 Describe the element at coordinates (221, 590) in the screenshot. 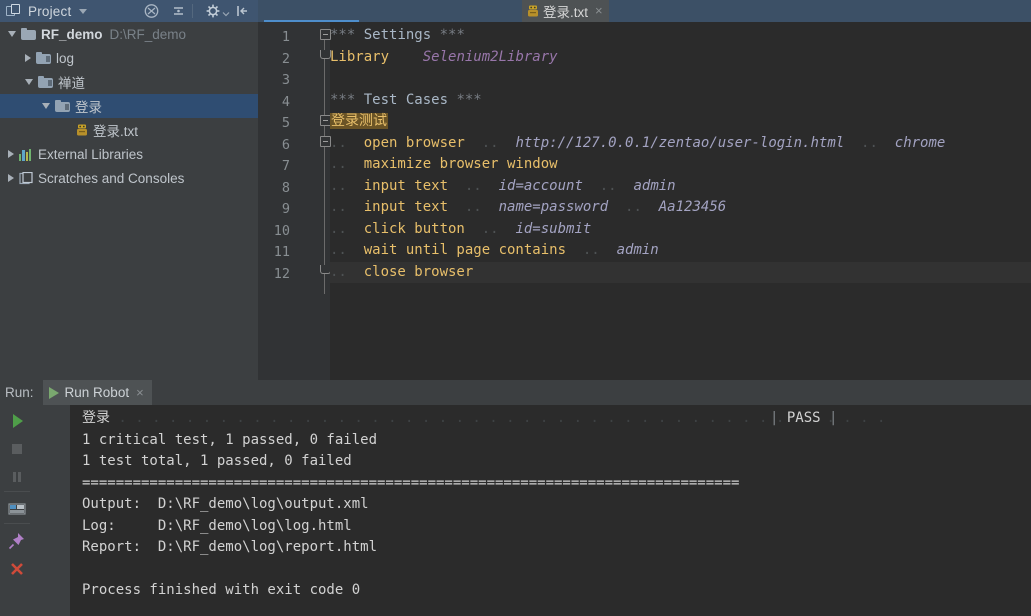

I see `console-text: Process finished with exit code 0` at that location.